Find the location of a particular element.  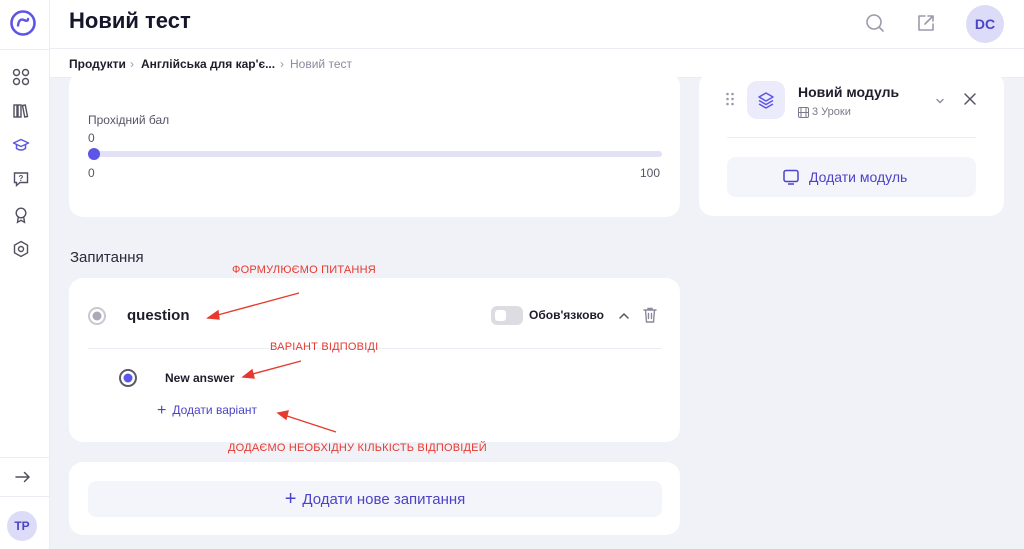

passing-score-value: 0 is located at coordinates (91, 138).